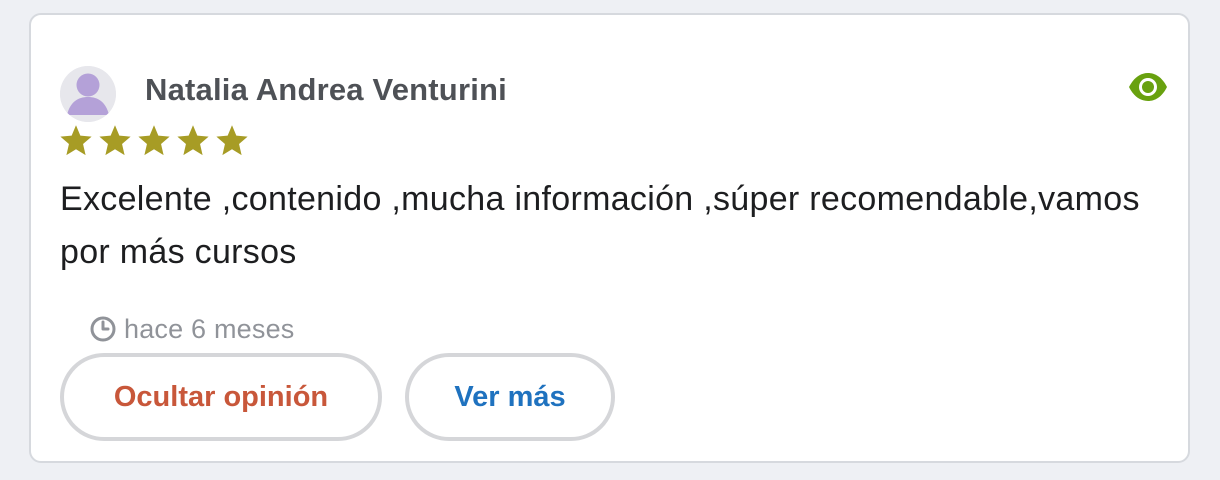 The width and height of the screenshot is (1220, 480). Describe the element at coordinates (326, 89) in the screenshot. I see `review-author: Natalia Andrea Venturini` at that location.